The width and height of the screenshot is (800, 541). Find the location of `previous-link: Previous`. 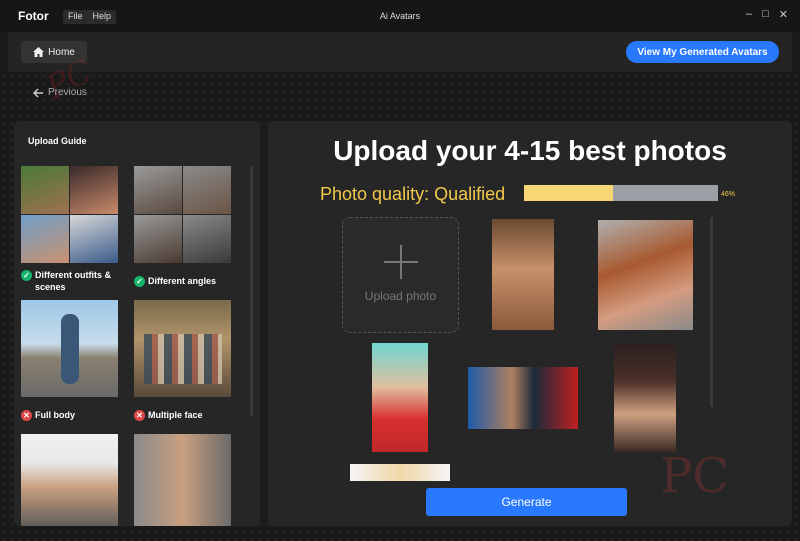

previous-link: Previous is located at coordinates (60, 92).